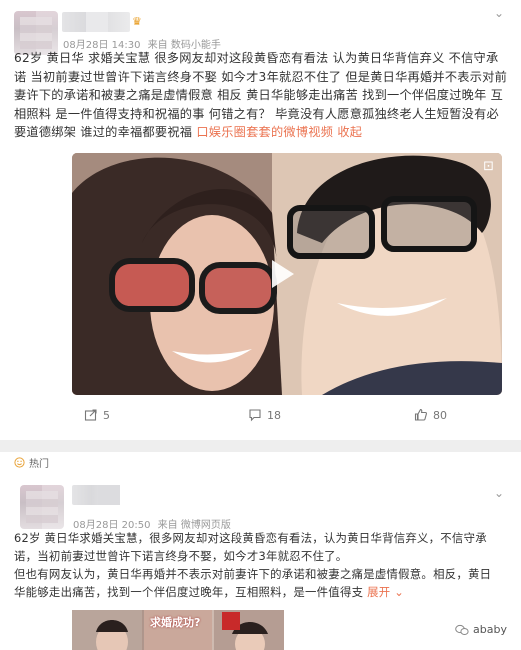  What do you see at coordinates (440, 415) in the screenshot?
I see `like-count: 80` at bounding box center [440, 415].